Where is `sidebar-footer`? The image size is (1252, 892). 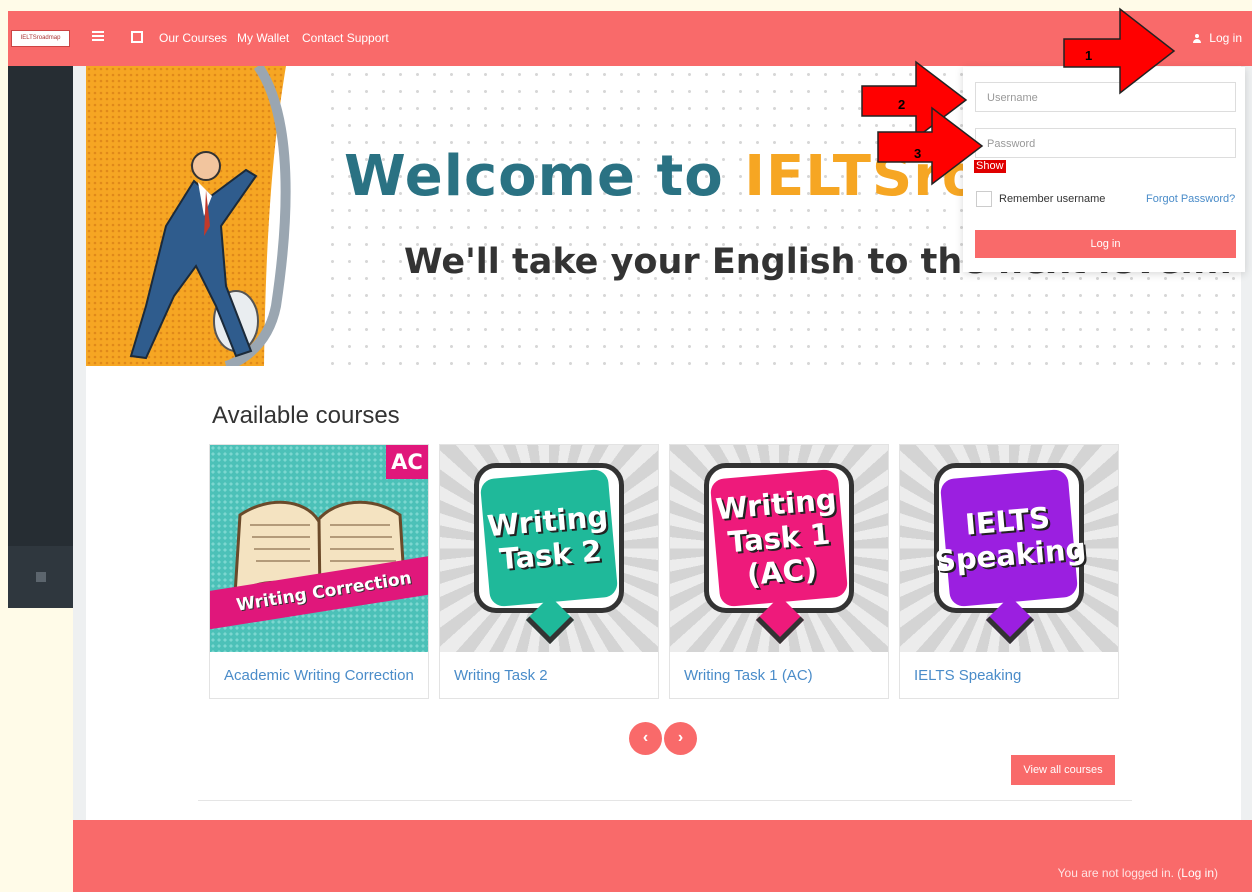
sidebar-footer is located at coordinates (40, 577).